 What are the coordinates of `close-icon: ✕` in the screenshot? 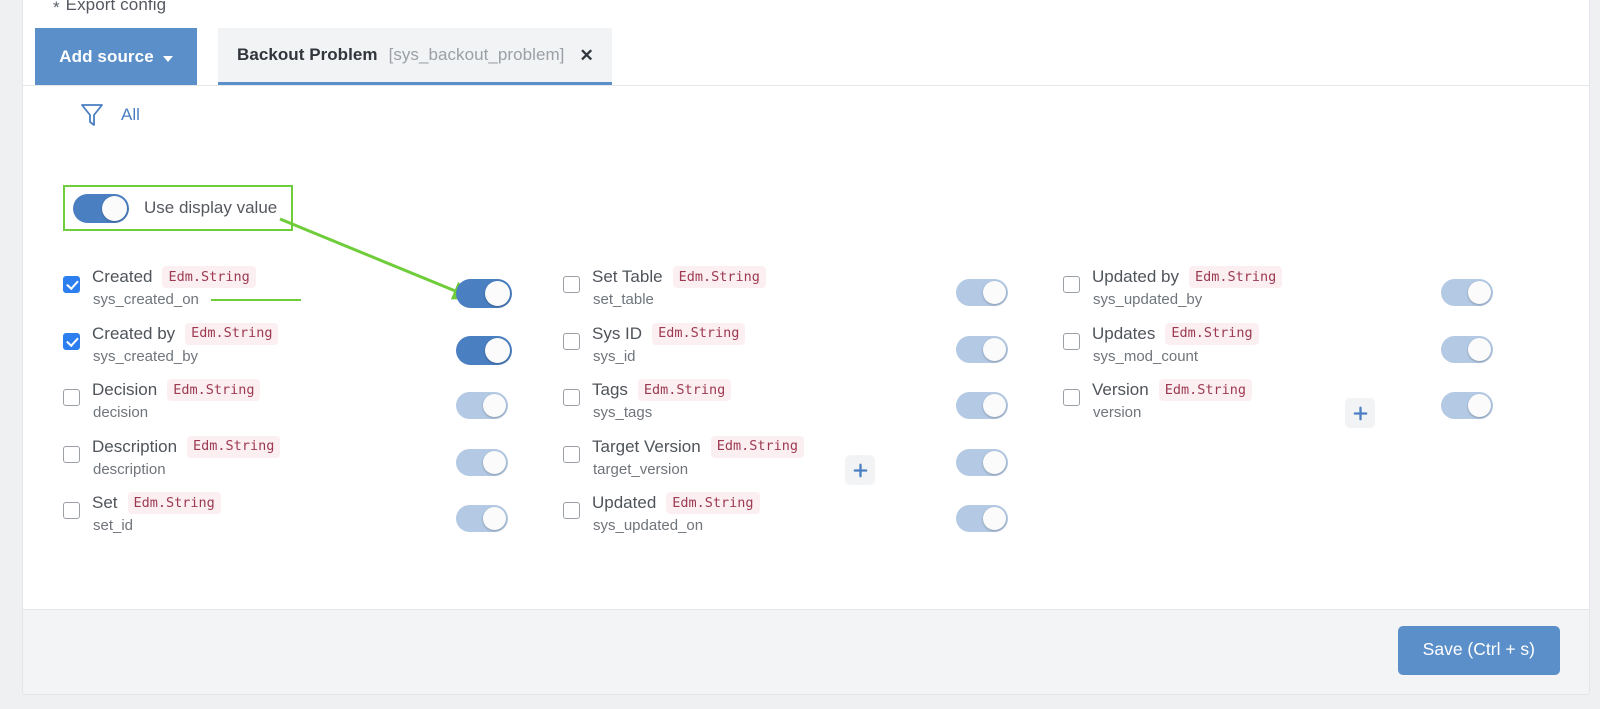 It's located at (586, 55).